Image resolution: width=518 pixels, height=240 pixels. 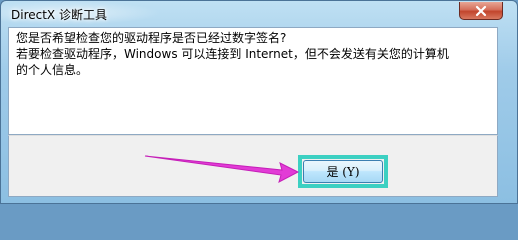 What do you see at coordinates (151, 38) in the screenshot?
I see `message-line-1: 您是否希望检查您的驱动程序是否已经过数字签名?` at bounding box center [151, 38].